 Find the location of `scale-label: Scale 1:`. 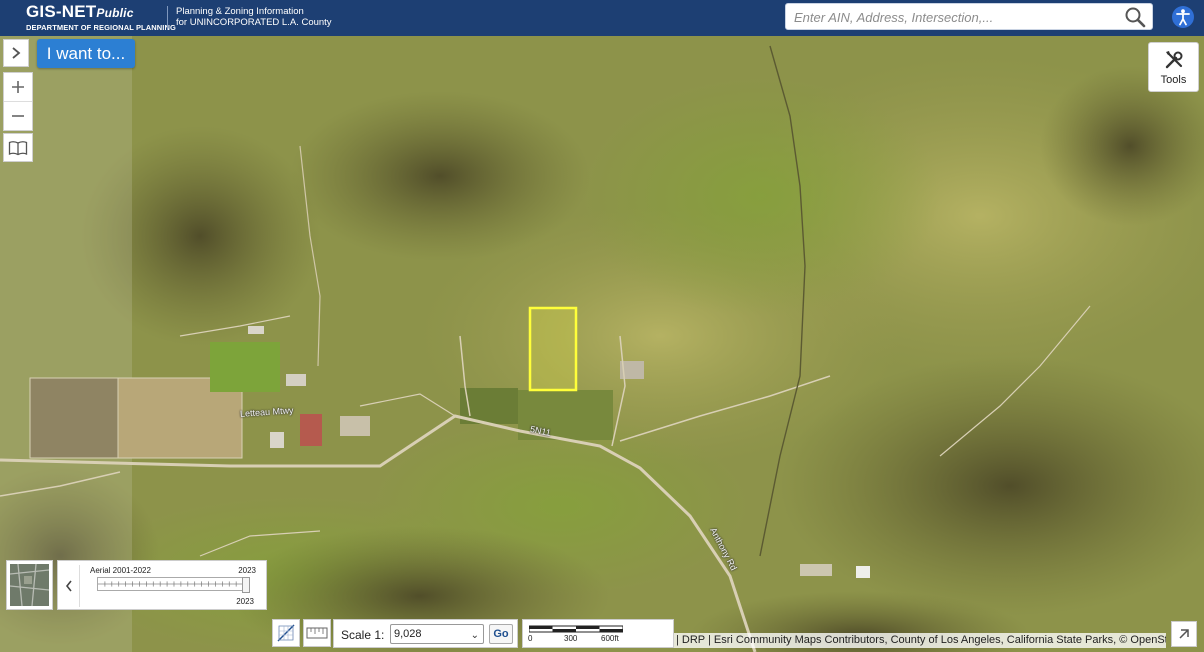

scale-label: Scale 1: is located at coordinates (363, 635).